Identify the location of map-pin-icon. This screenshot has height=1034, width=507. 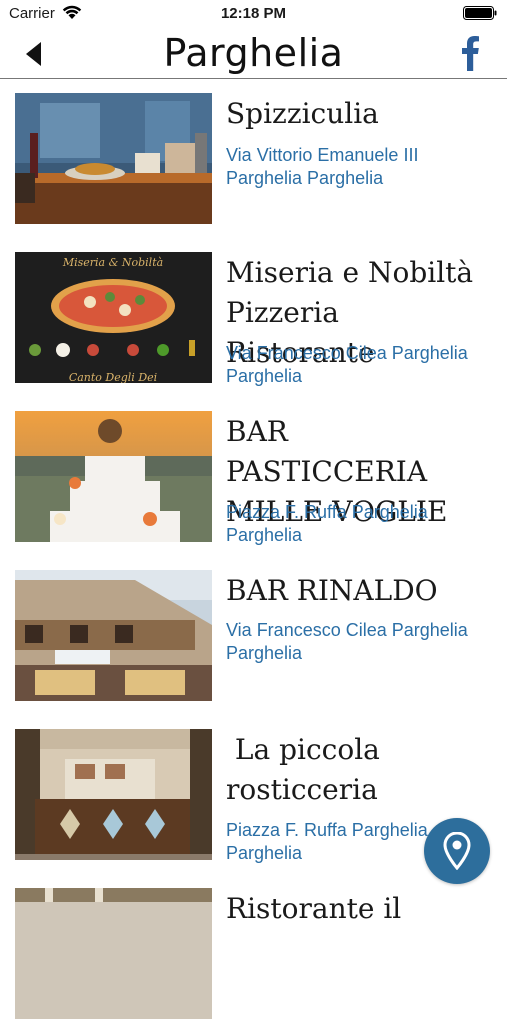
(457, 851).